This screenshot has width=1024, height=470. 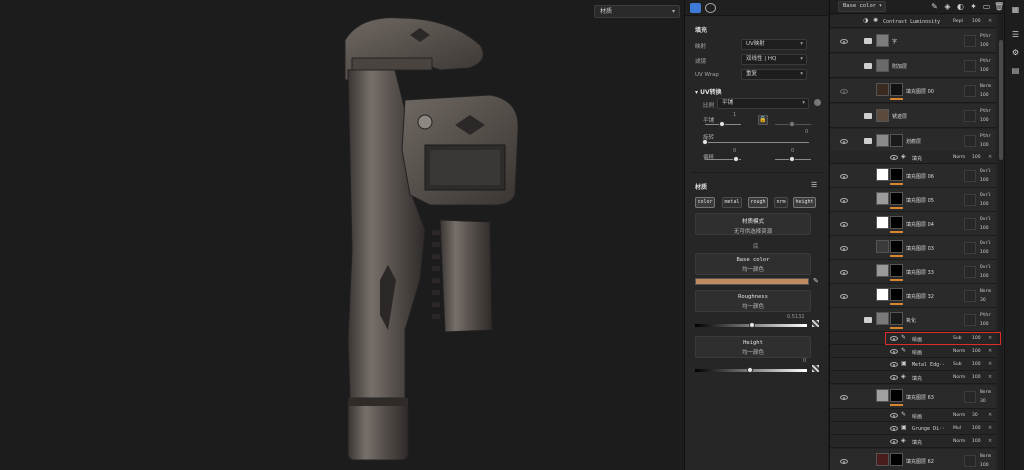 What do you see at coordinates (999, 6) in the screenshot?
I see `trash-icon: 🗑` at bounding box center [999, 6].